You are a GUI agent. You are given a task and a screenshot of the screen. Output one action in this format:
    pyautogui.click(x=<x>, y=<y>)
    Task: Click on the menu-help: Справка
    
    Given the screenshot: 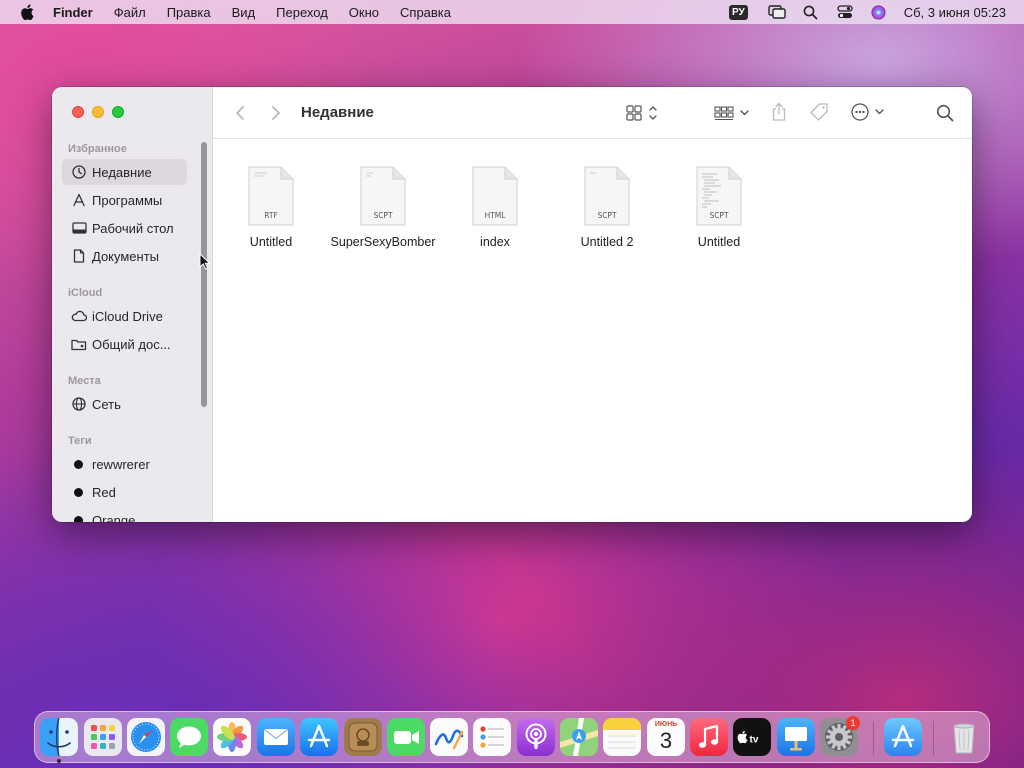 What is the action you would take?
    pyautogui.click(x=425, y=12)
    